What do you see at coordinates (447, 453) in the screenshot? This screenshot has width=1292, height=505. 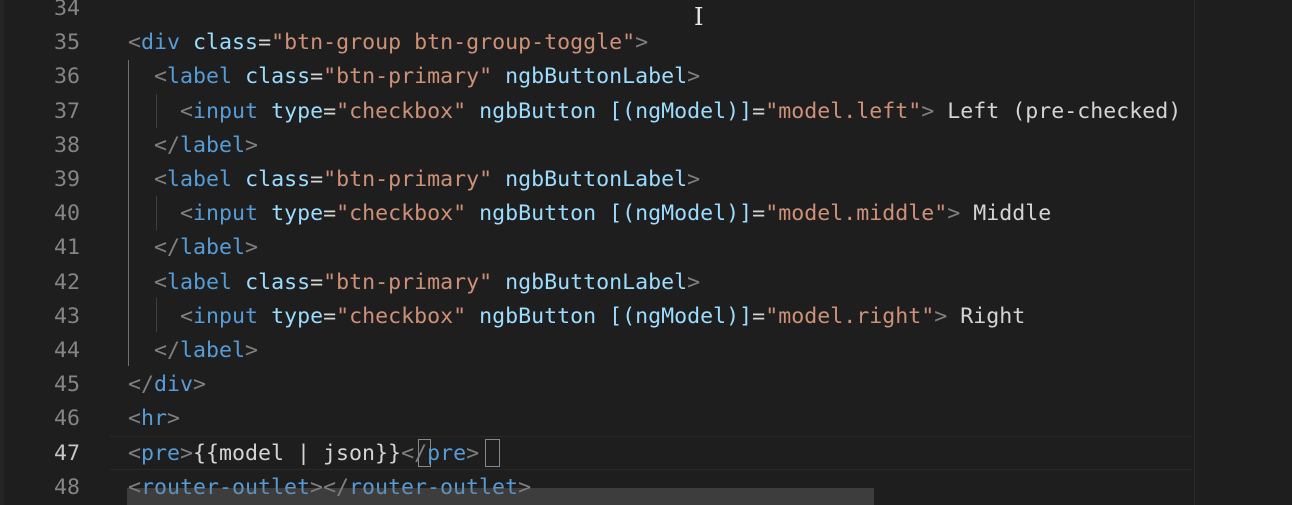 I see `code-token: pre` at bounding box center [447, 453].